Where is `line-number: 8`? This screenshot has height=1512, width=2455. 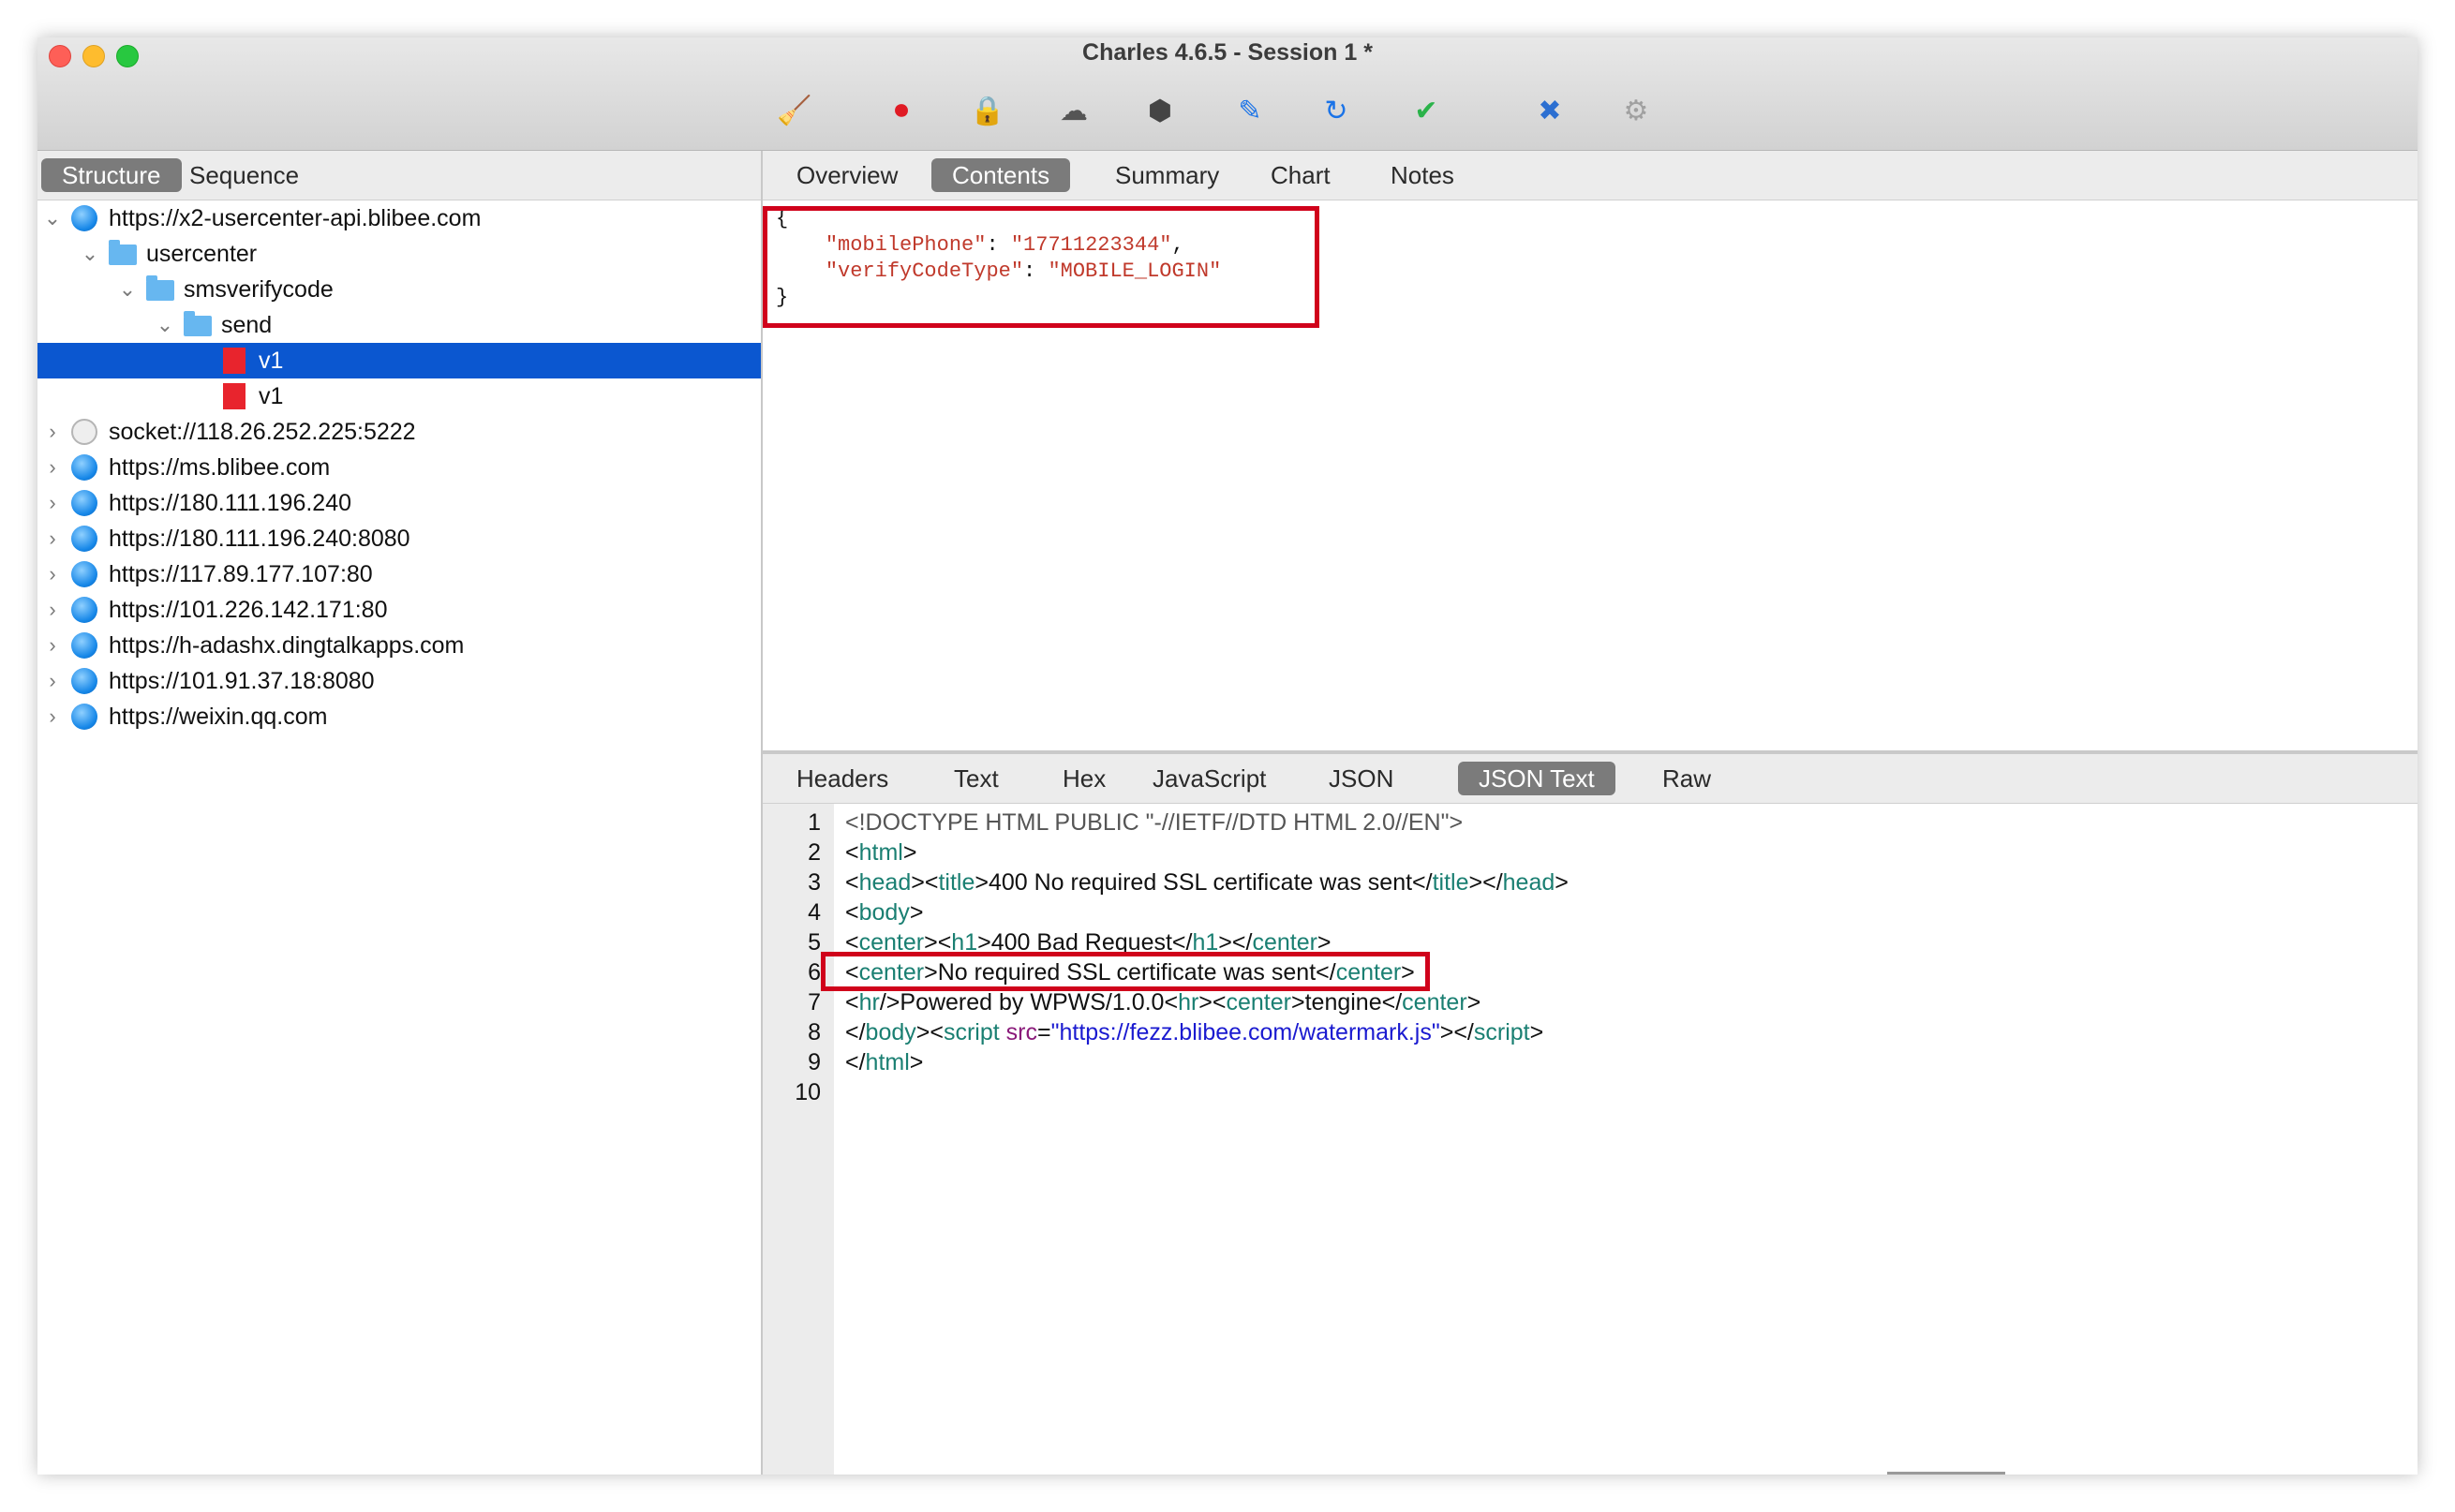
line-number: 8 is located at coordinates (814, 1032).